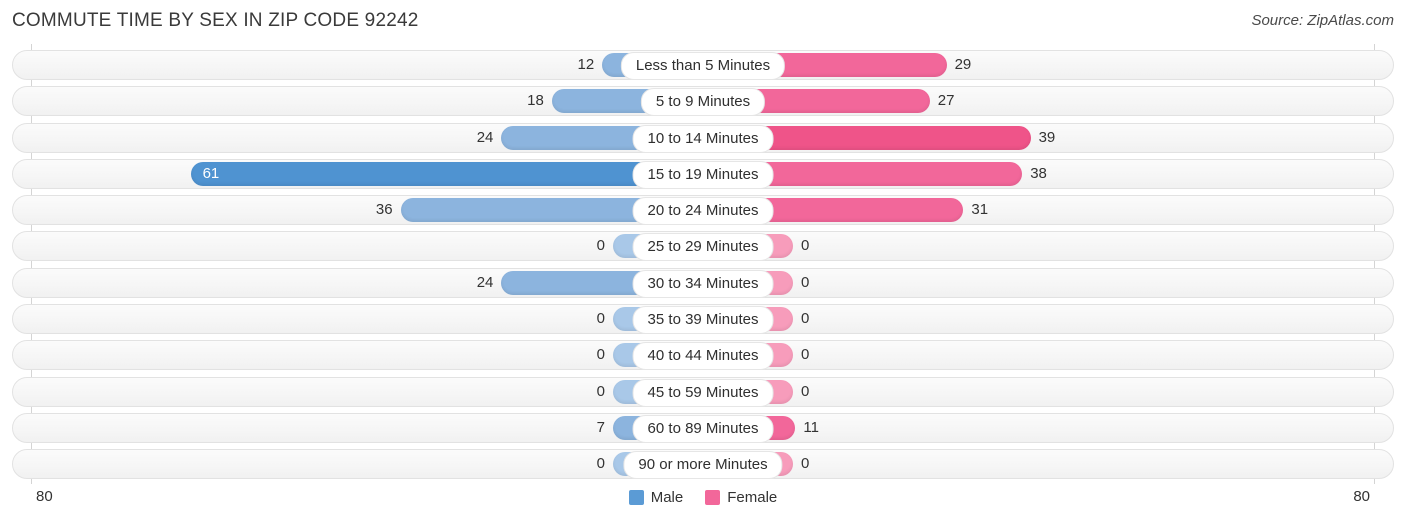 This screenshot has width=1406, height=523. I want to click on female-half: 11, so click(1038, 428).